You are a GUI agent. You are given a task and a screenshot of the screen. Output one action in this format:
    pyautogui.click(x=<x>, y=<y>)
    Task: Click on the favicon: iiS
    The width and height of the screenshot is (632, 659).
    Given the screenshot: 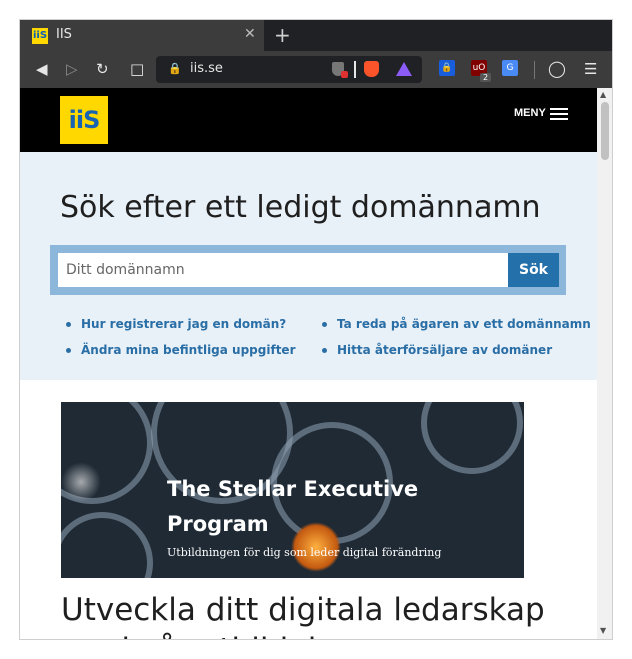 What is the action you would take?
    pyautogui.click(x=40, y=36)
    